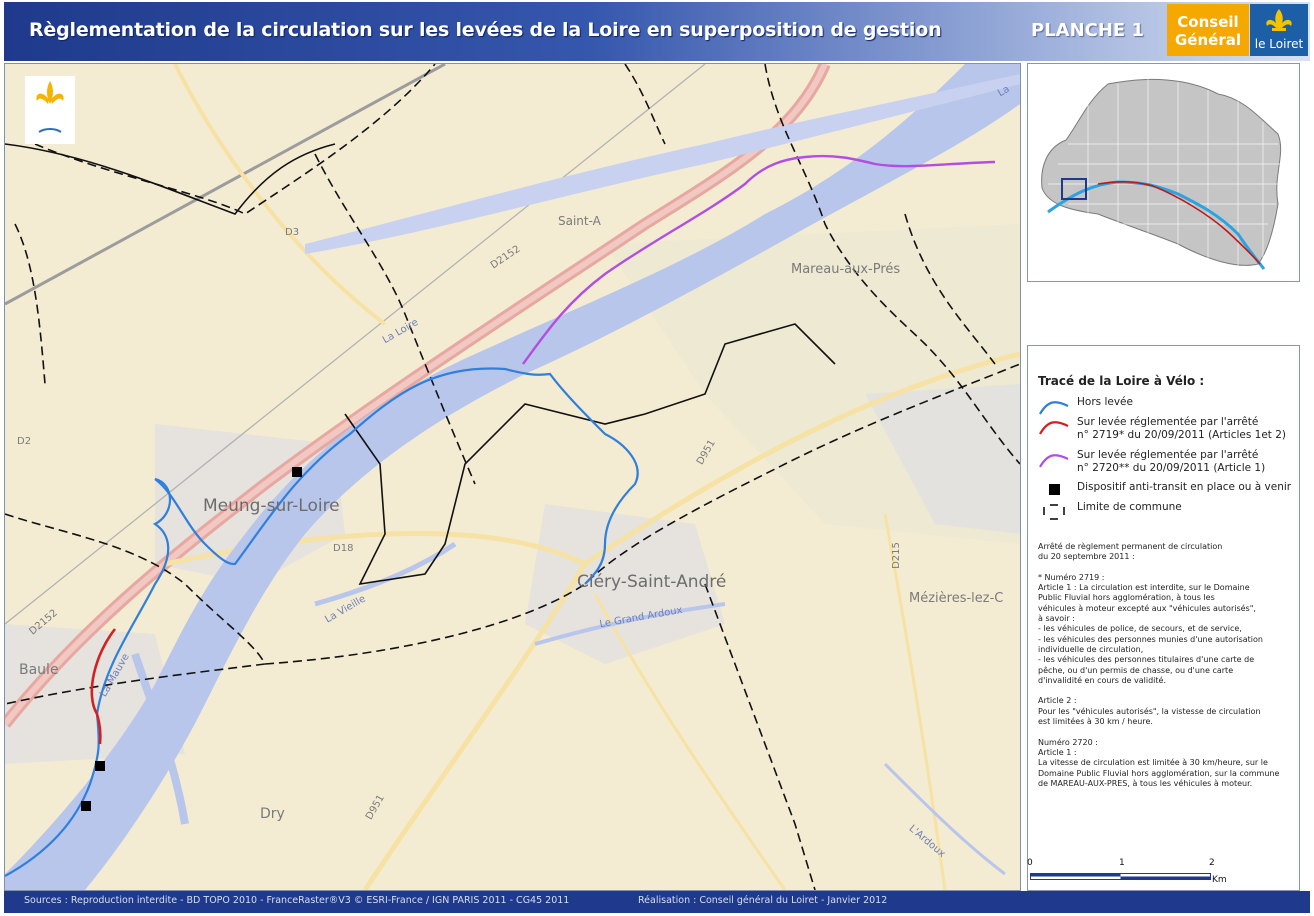 This screenshot has width=1314, height=916. I want to click on road-label-d2: D2, so click(24, 441).